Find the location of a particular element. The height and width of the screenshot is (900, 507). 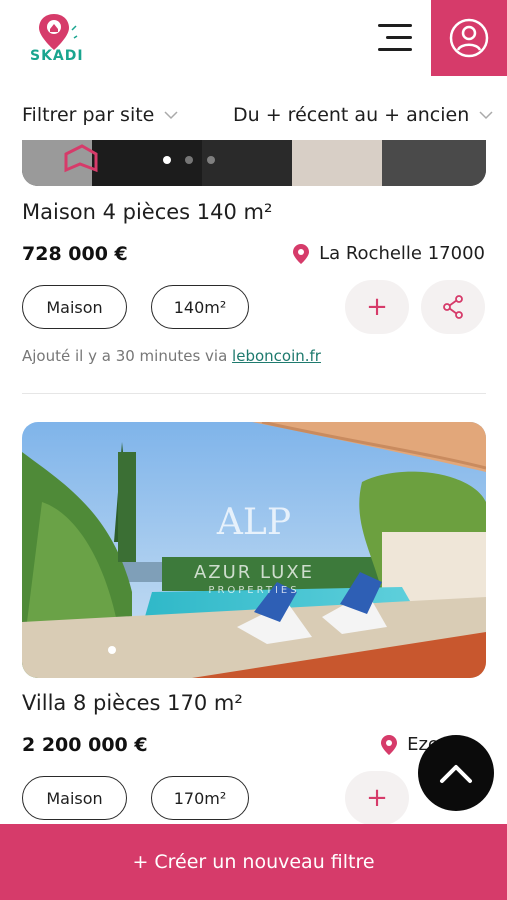

listing-price: 728 000 € is located at coordinates (75, 254).